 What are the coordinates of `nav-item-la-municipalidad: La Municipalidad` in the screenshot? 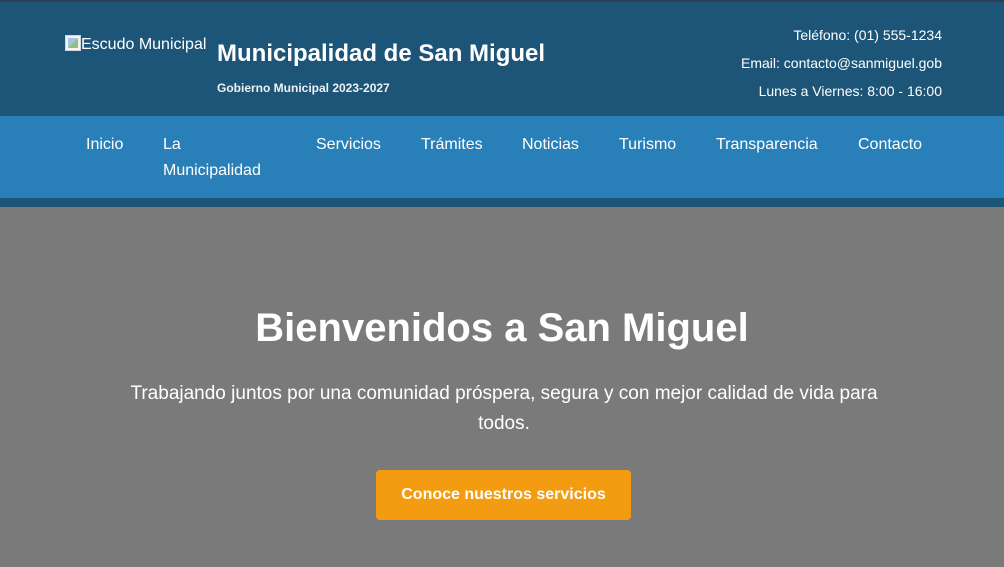 It's located at (212, 158).